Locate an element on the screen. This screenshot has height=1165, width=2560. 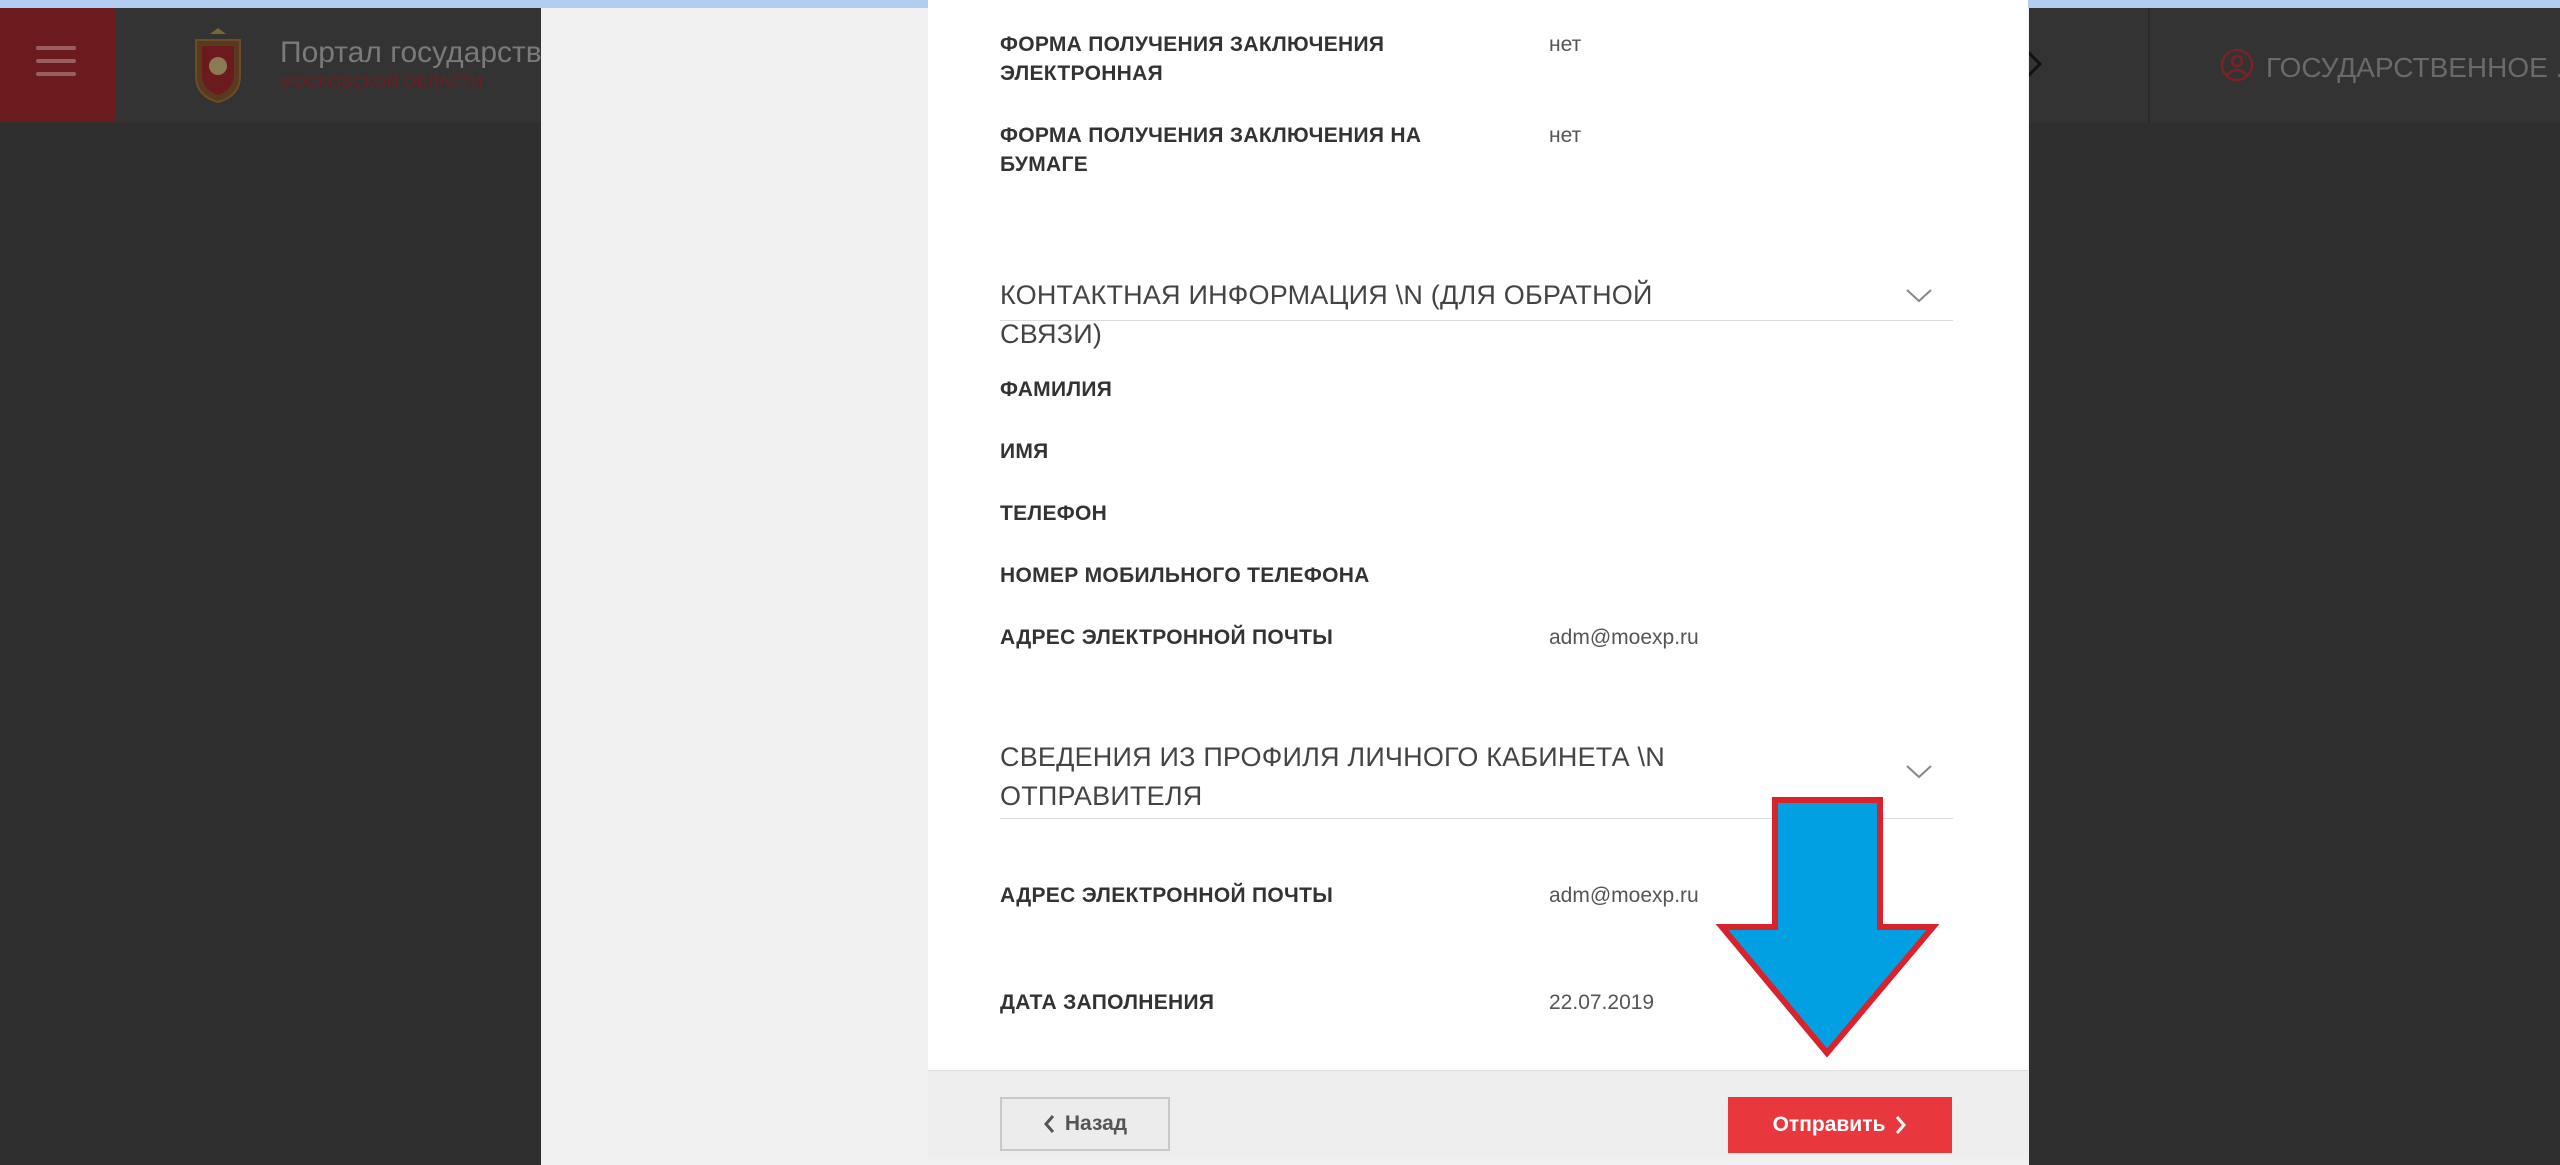
user-icon is located at coordinates (2237, 65).